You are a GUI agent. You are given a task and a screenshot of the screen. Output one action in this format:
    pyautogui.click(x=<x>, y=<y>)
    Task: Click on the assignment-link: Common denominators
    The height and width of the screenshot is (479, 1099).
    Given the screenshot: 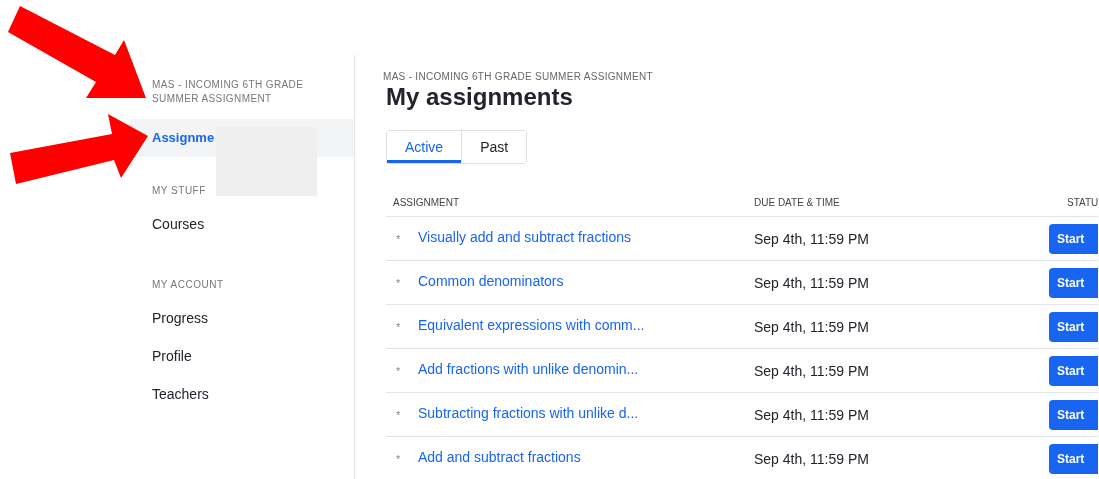 What is the action you would take?
    pyautogui.click(x=586, y=281)
    